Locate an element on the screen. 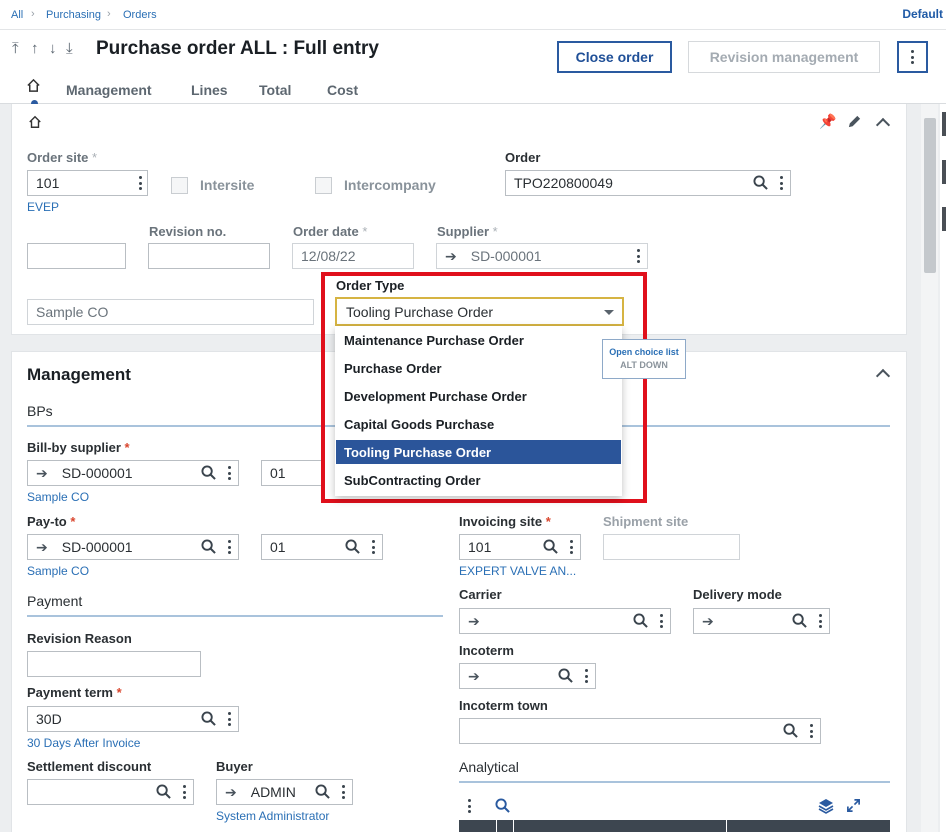  previous-record-icon: ↑ is located at coordinates (35, 48).